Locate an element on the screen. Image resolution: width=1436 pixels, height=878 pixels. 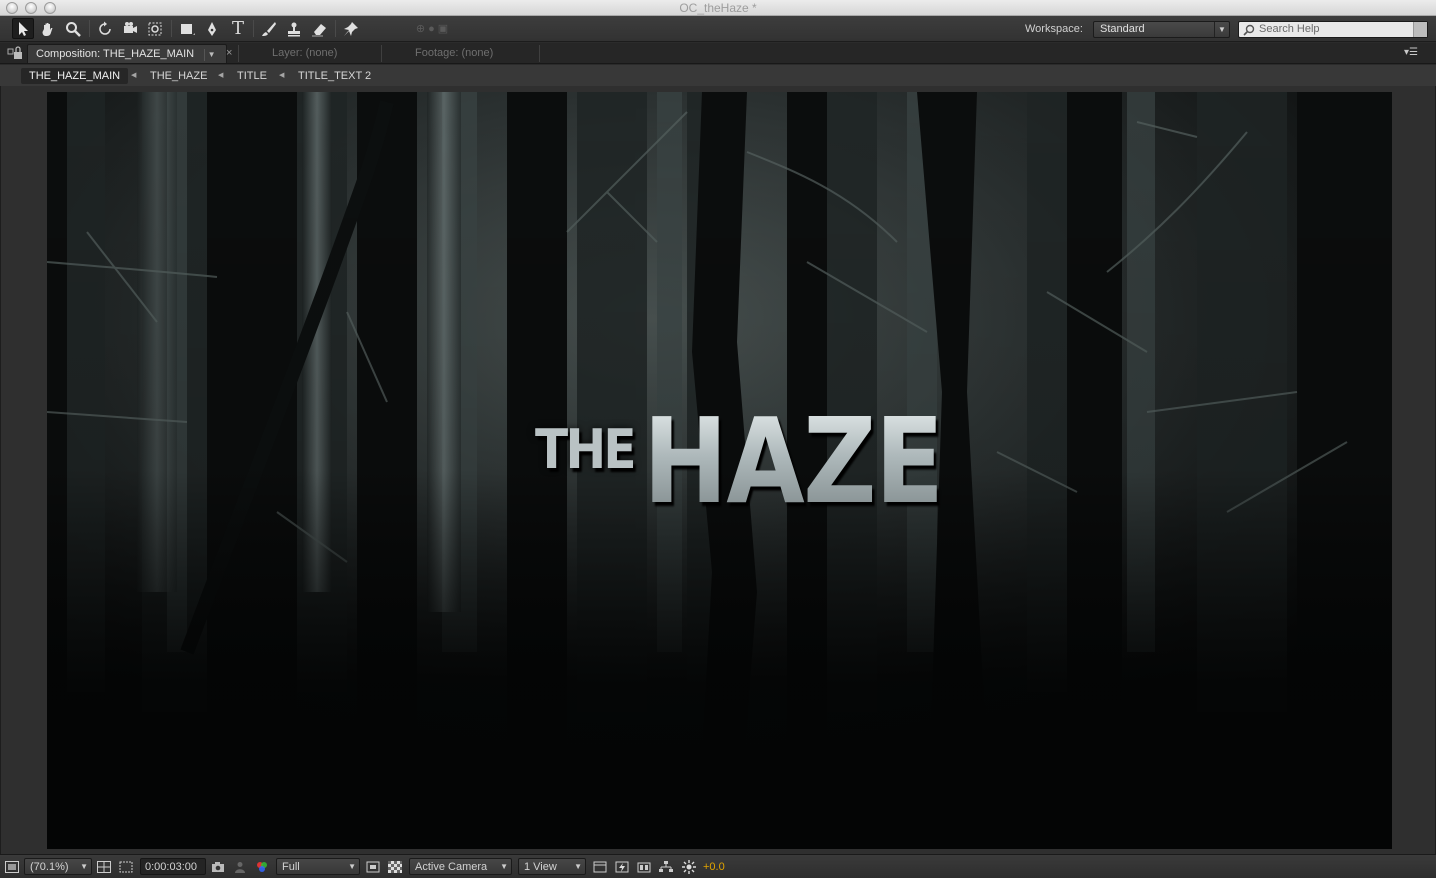
resolution-dropdown: Full ▼ is located at coordinates (318, 866).